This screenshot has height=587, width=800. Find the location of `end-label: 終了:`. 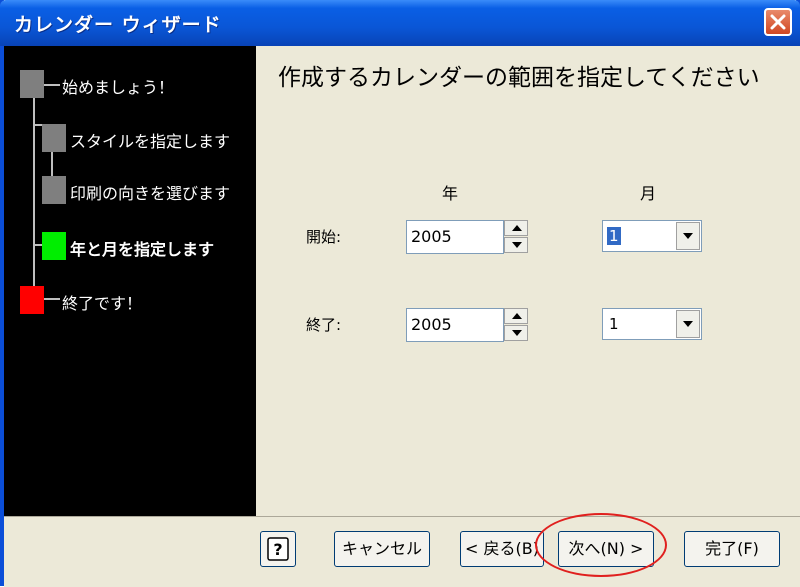

end-label: 終了: is located at coordinates (324, 325).